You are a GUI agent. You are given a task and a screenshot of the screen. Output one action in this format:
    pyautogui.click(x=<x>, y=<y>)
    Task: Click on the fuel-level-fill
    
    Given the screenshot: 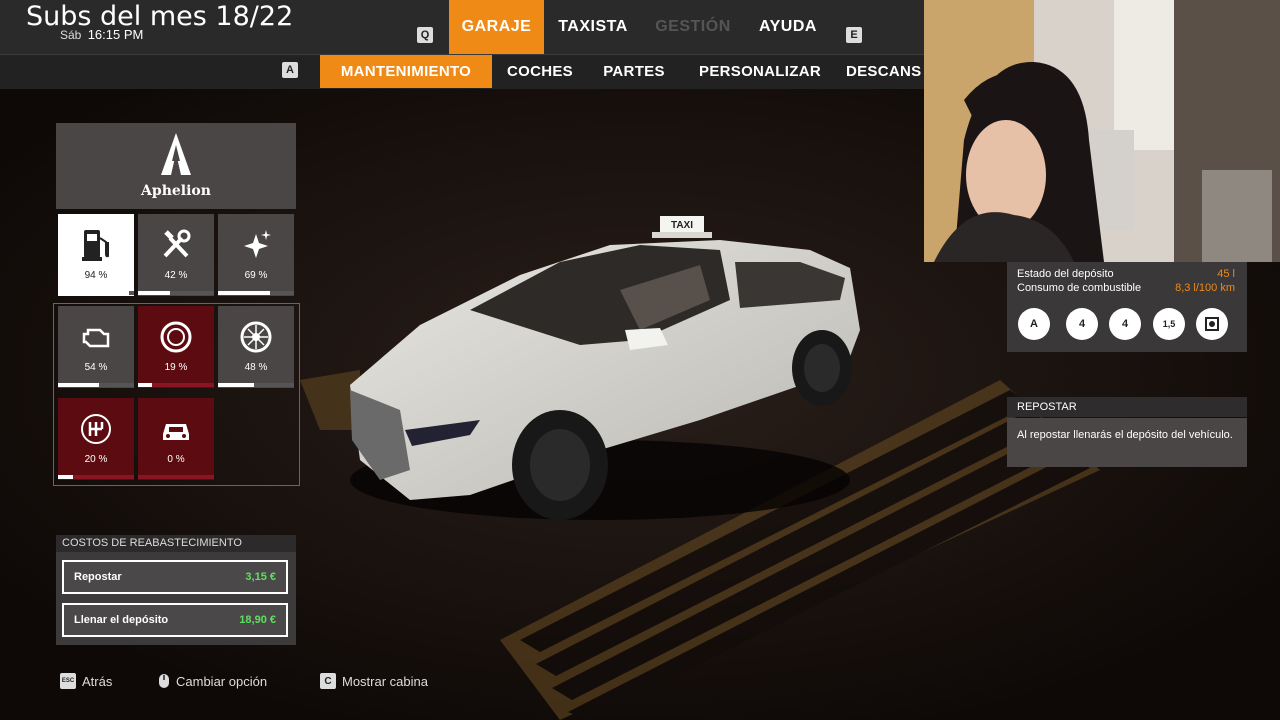 What is the action you would take?
    pyautogui.click(x=94, y=293)
    